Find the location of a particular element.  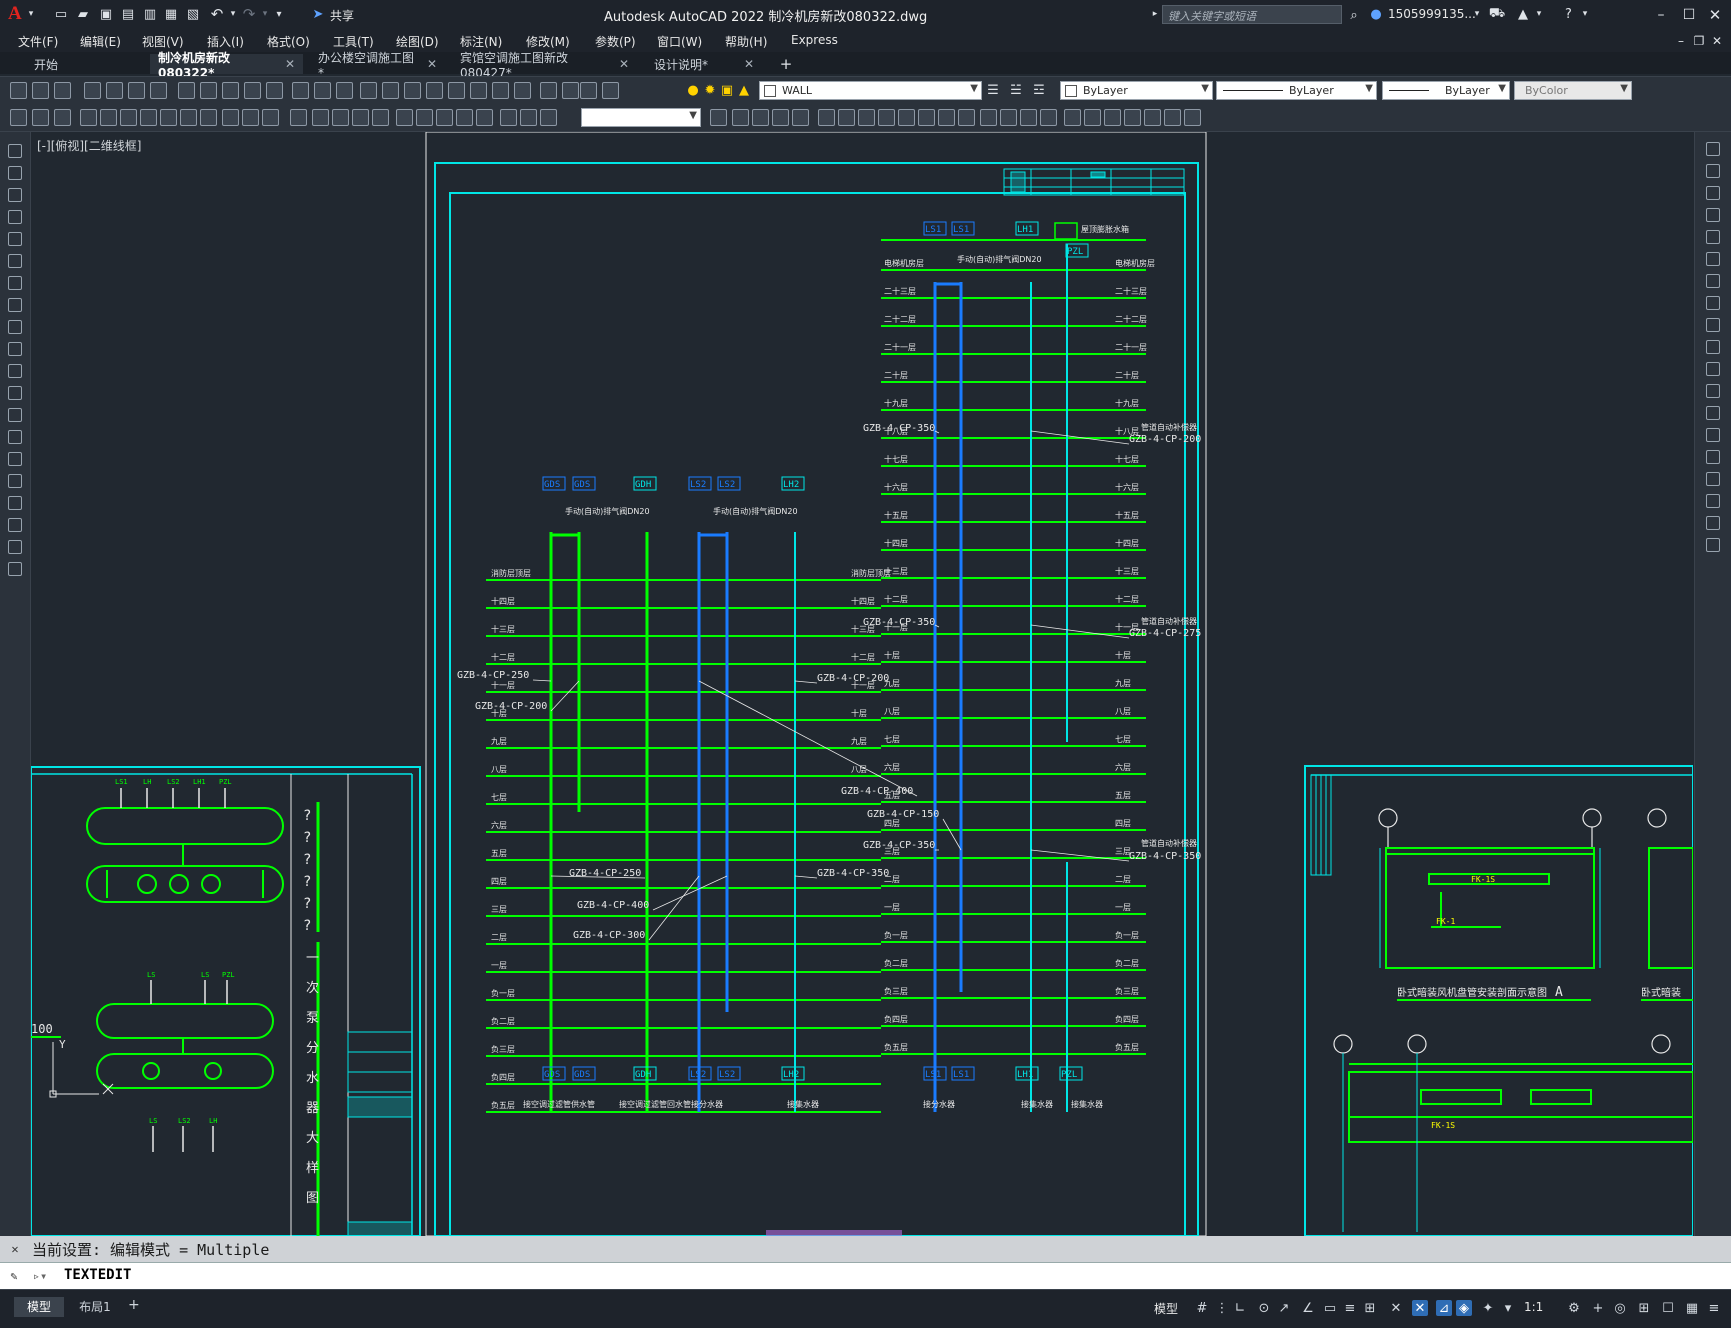

draw-tool-3-icon is located at coordinates (15, 195).